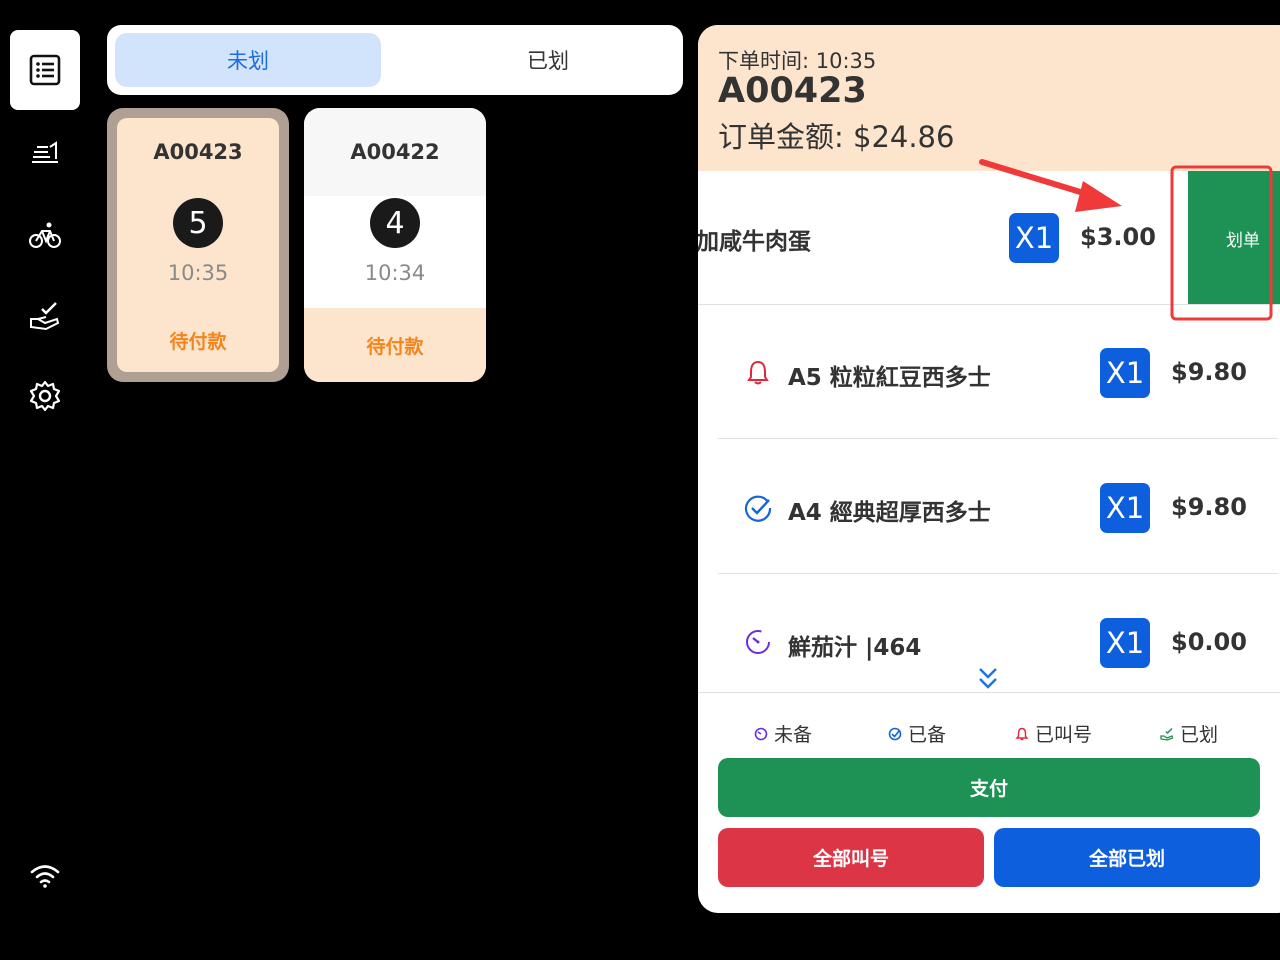  I want to click on sidebar-item-settings, so click(45, 396).